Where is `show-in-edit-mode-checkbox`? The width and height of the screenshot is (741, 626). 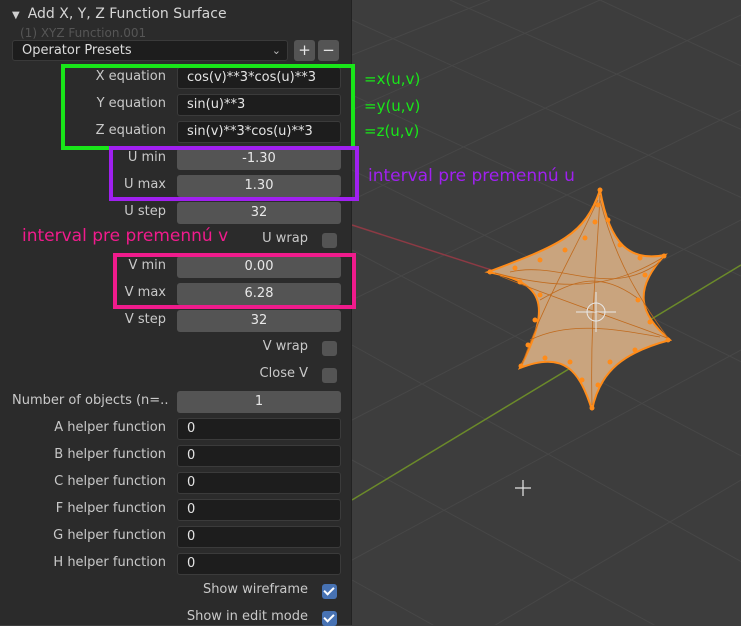 show-in-edit-mode-checkbox is located at coordinates (329, 618).